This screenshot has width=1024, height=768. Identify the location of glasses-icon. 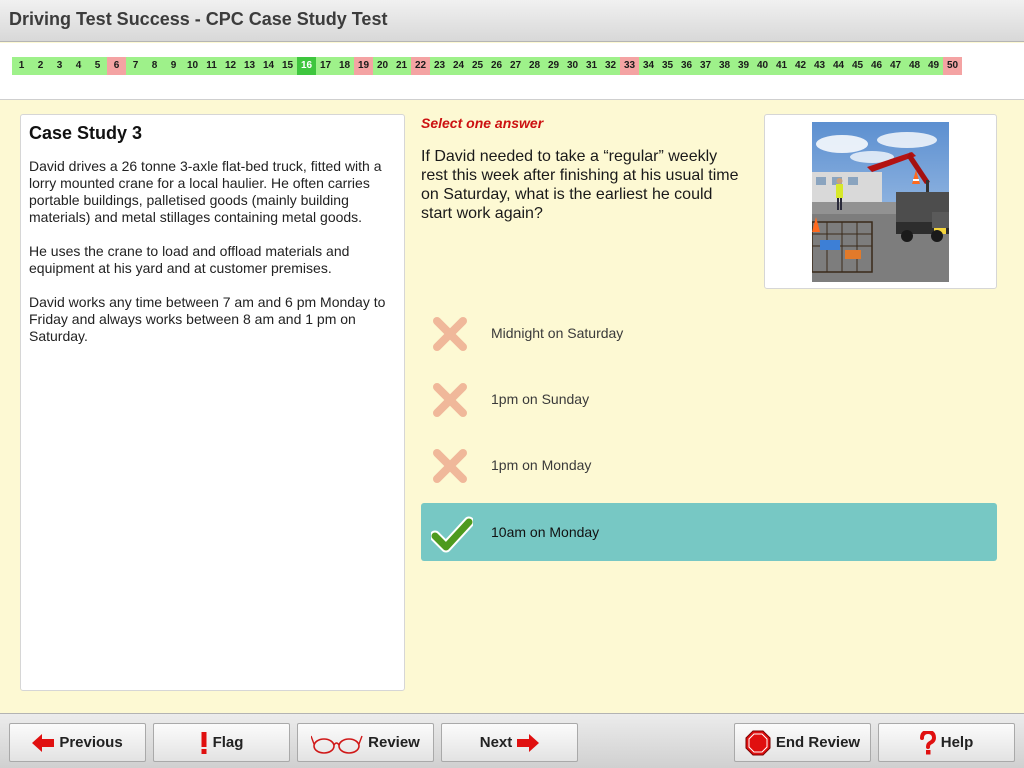
(337, 743).